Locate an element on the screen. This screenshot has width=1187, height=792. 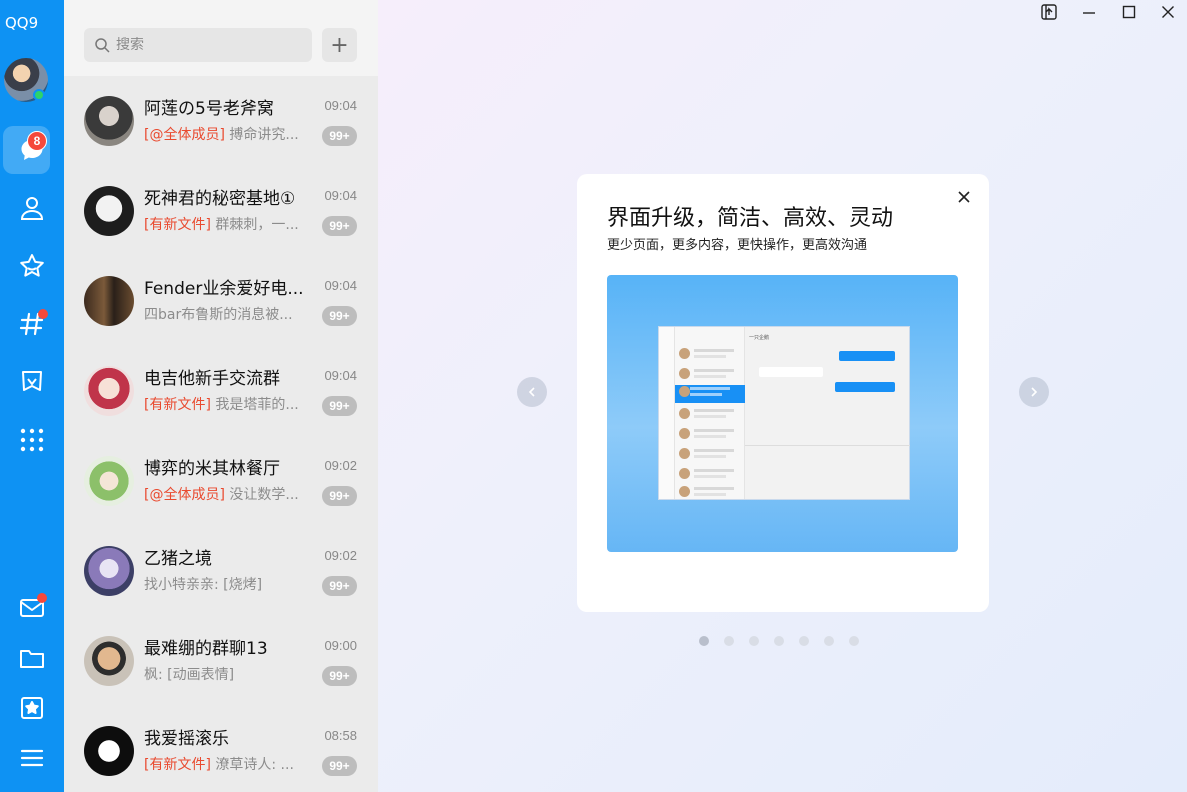
ui-preview-image: 一只企鹅 is located at coordinates (782, 413).